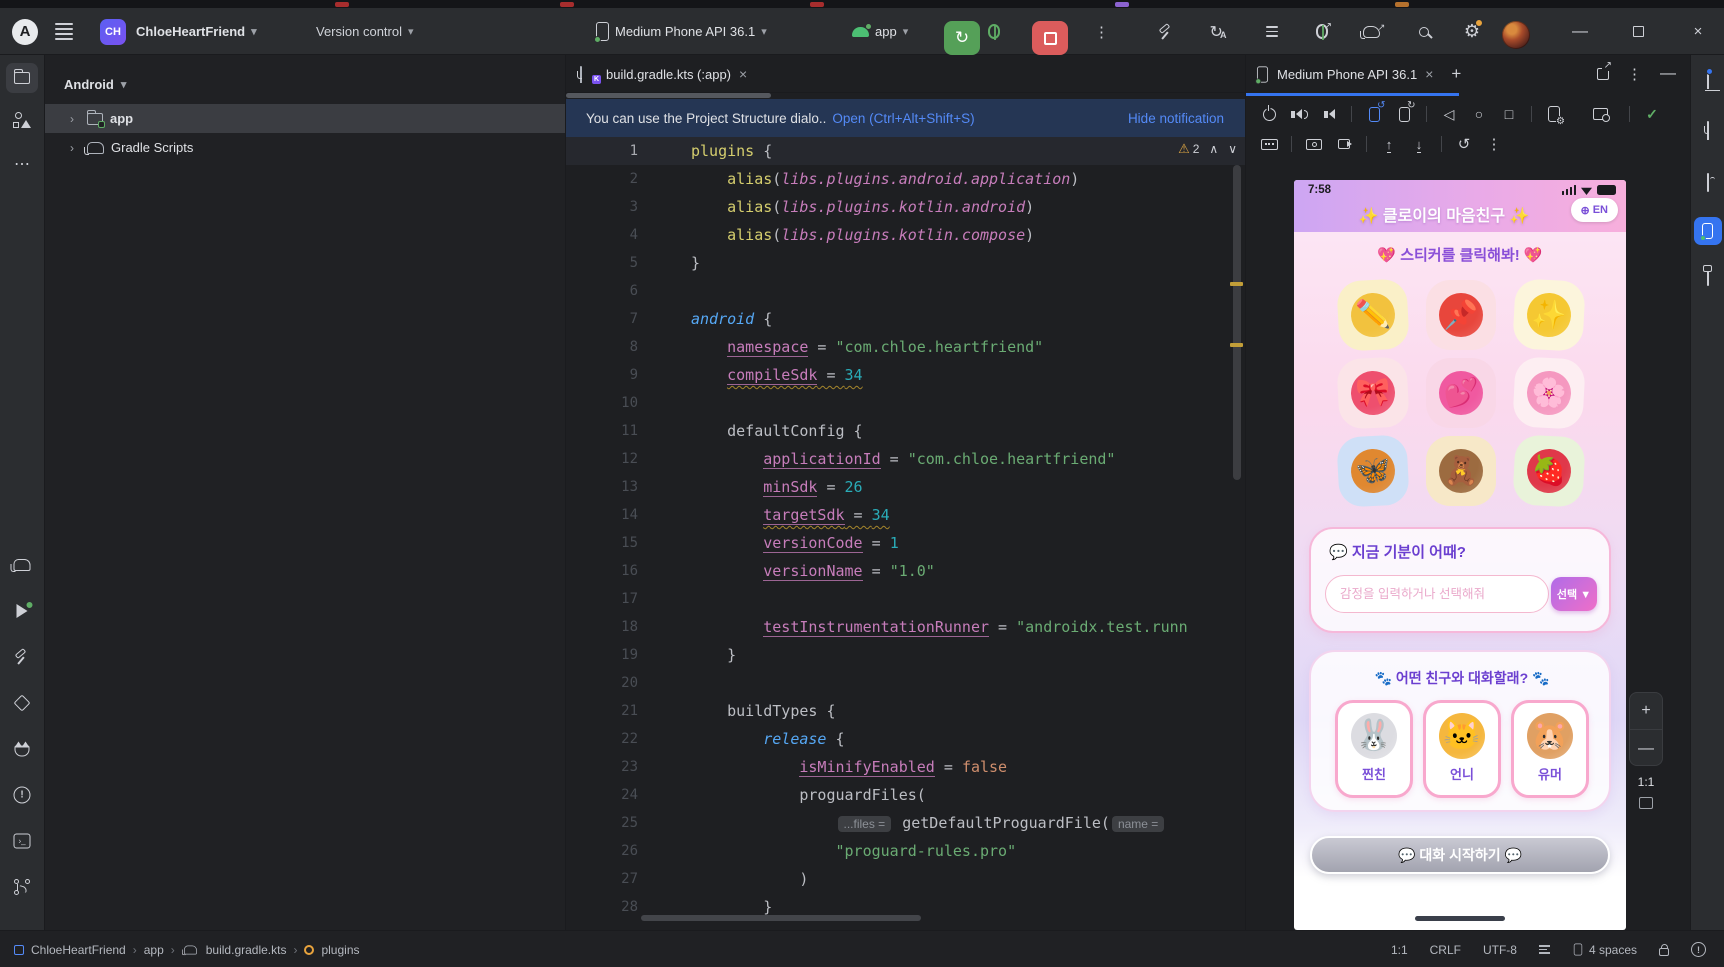 The image size is (1724, 967). What do you see at coordinates (1207, 149) in the screenshot?
I see `inspection-widget: ⚠ 2 ∧ ∨` at bounding box center [1207, 149].